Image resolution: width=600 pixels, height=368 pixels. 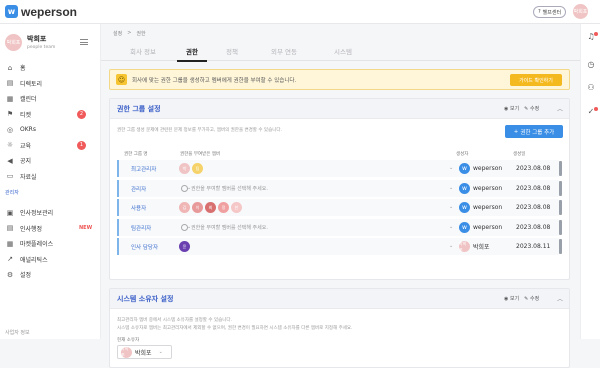 What do you see at coordinates (338, 207) in the screenshot?
I see `table-row: 사용자⌄김이최정한⌄wweperson2023.08.08` at bounding box center [338, 207].